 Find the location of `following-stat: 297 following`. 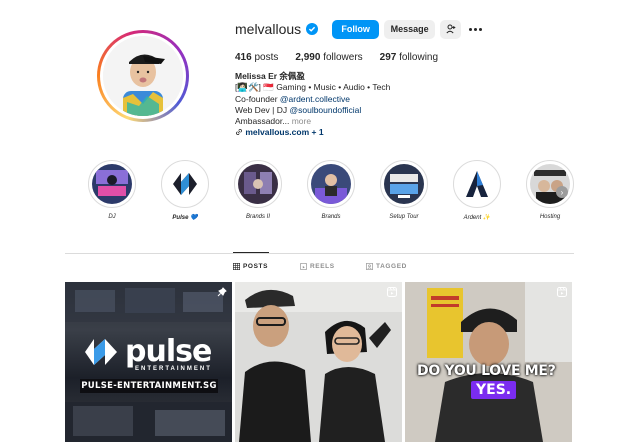

following-stat: 297 following is located at coordinates (409, 57).